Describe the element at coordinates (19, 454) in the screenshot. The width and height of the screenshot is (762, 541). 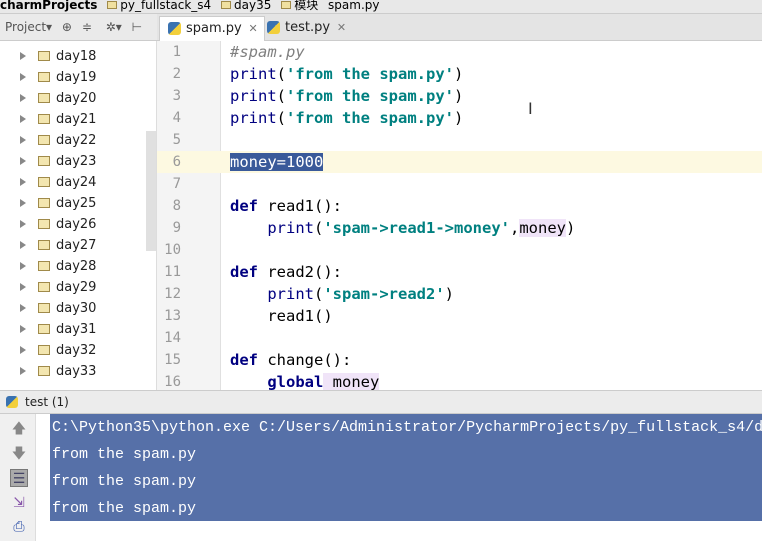
I see `arrow-down-icon: 🡇` at that location.